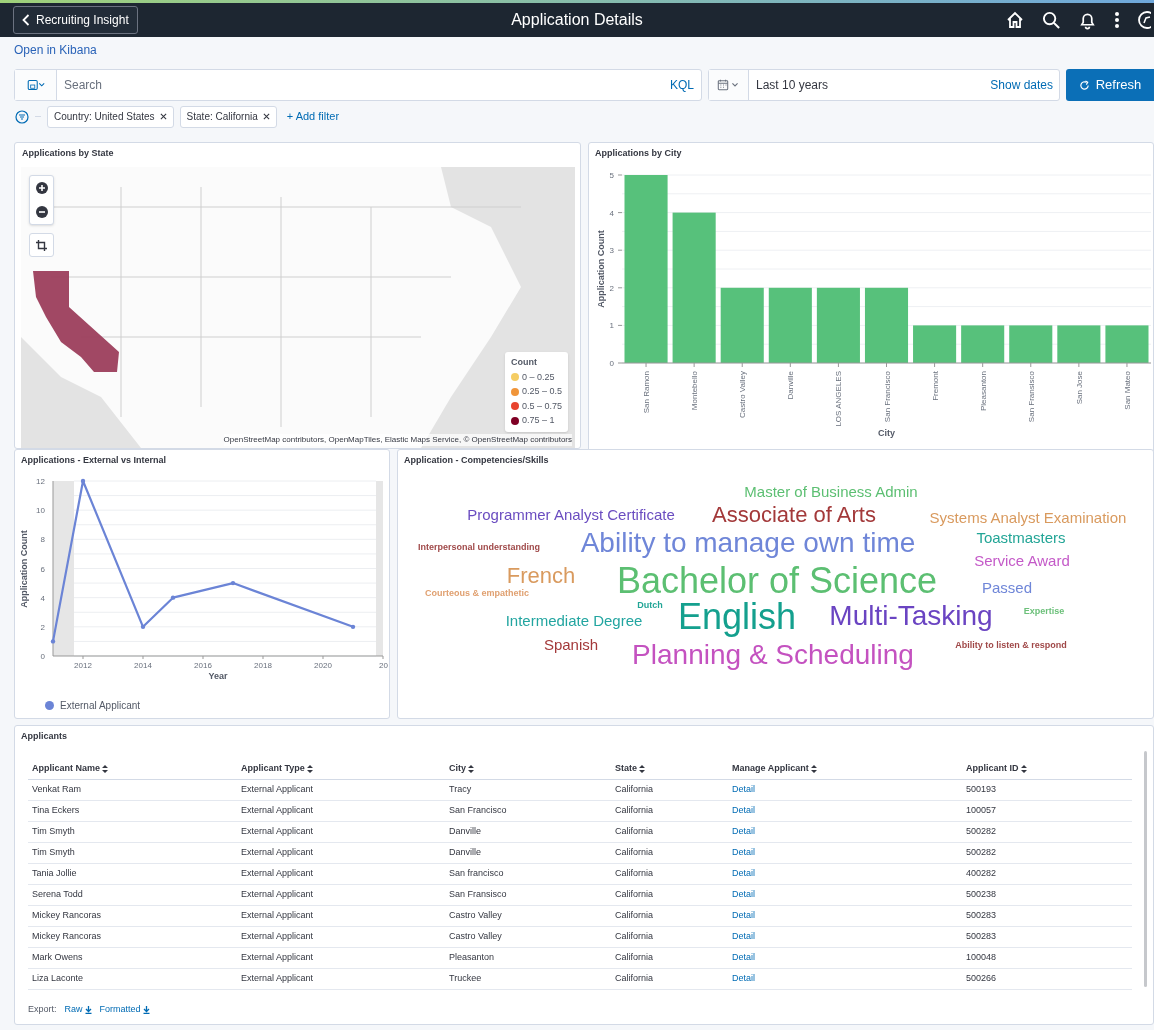 This screenshot has height=1030, width=1154. Describe the element at coordinates (75, 20) in the screenshot. I see `back-button: Recruiting Insight` at that location.